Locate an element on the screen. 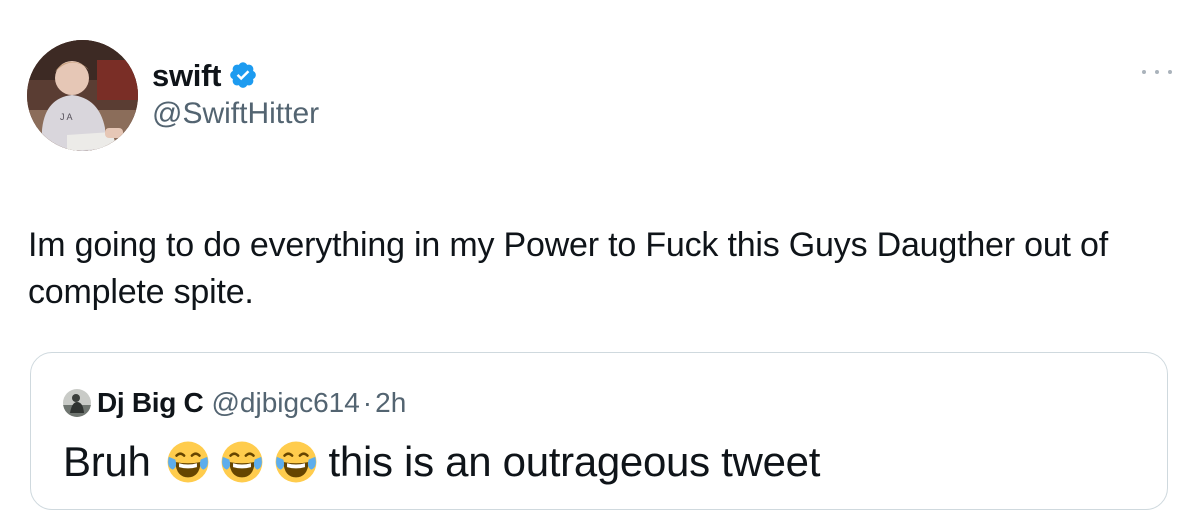 The image size is (1200, 527). quoted-author-name: Dj Big C is located at coordinates (150, 403).